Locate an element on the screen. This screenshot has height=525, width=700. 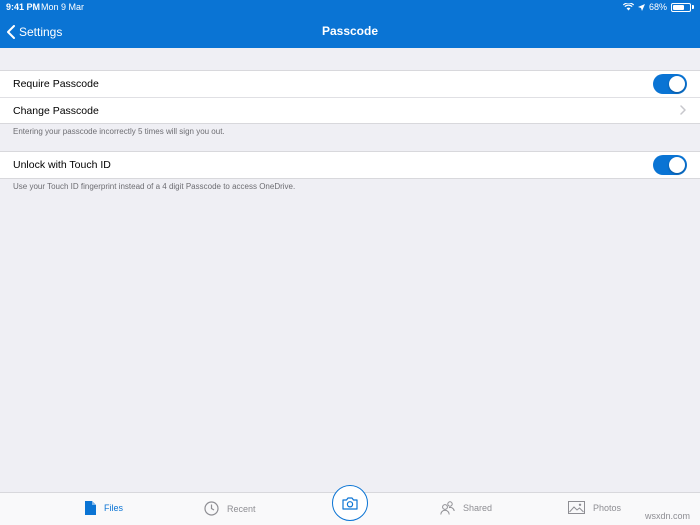
battery-percent: 68% is located at coordinates (657, 7).